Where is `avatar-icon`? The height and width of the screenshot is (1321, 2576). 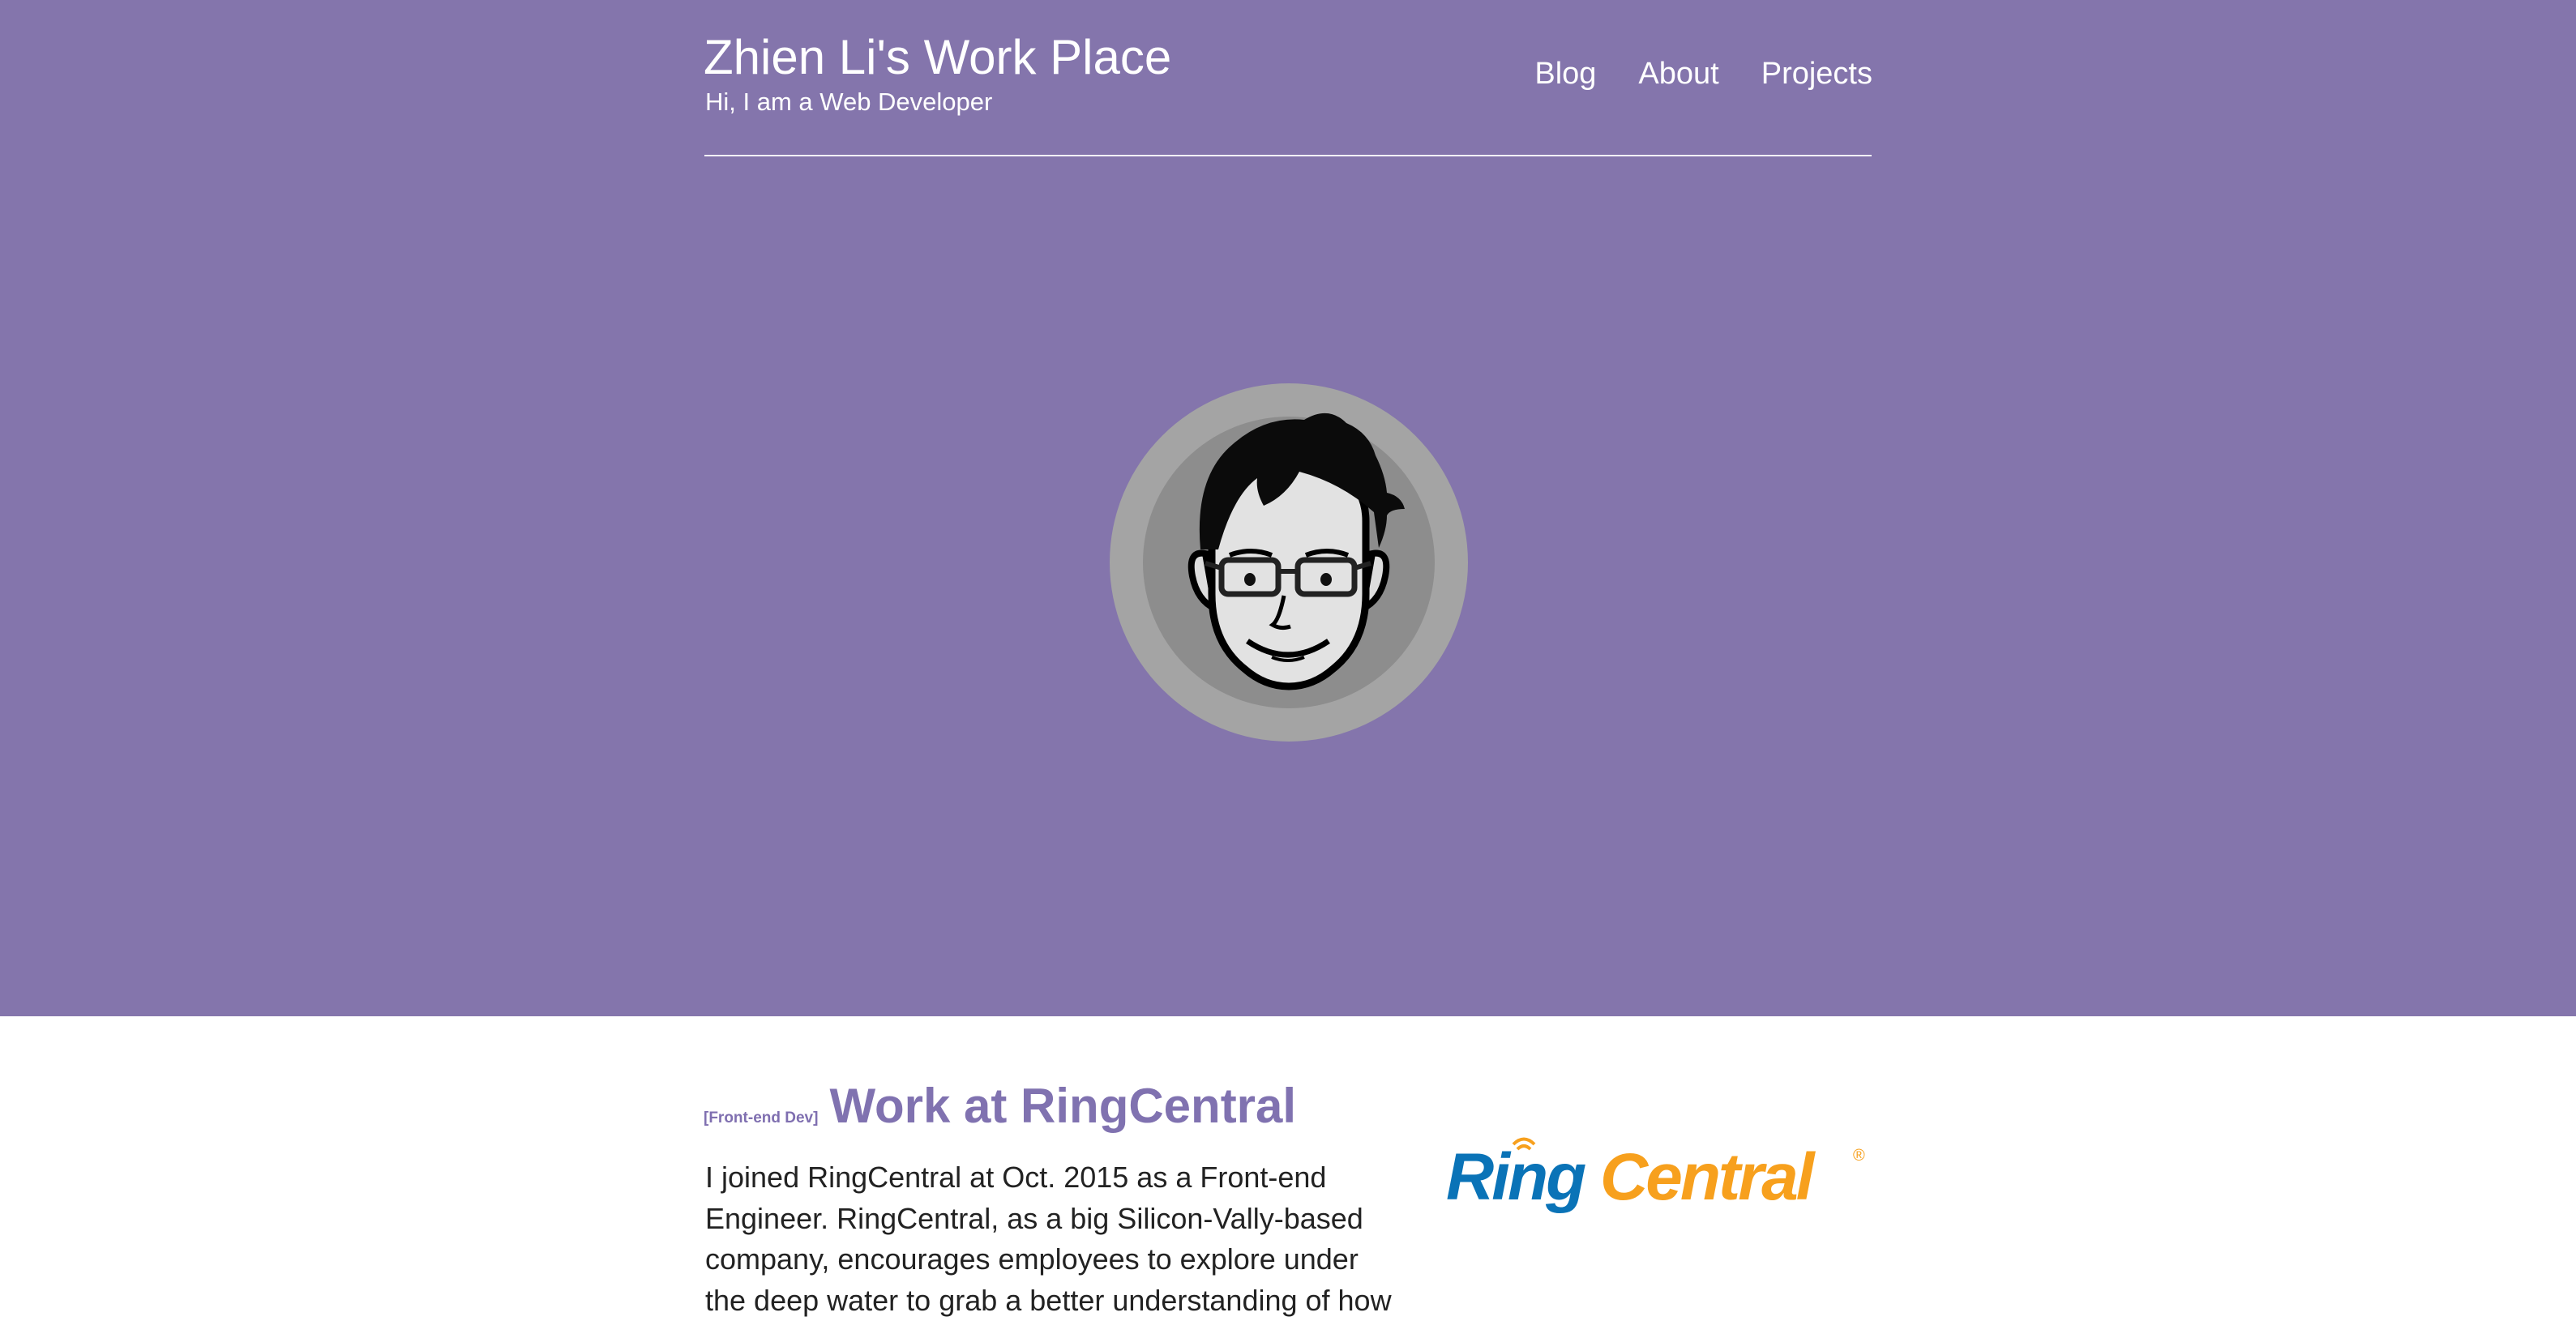
avatar-icon is located at coordinates (1289, 562).